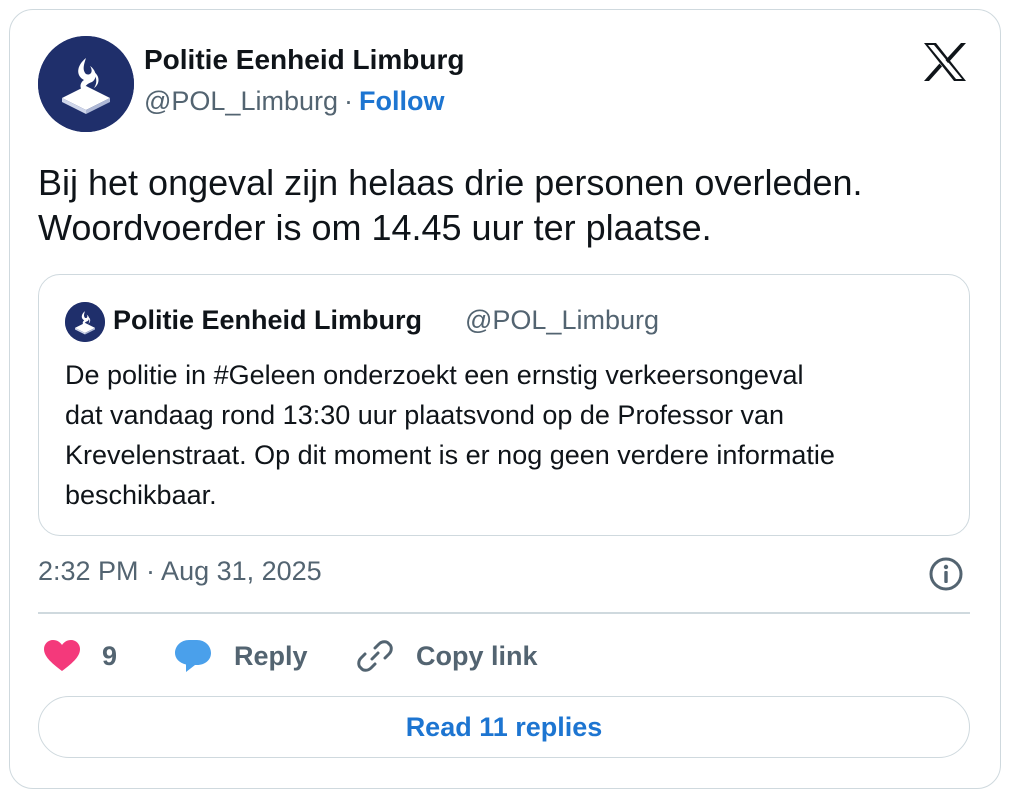 The height and width of the screenshot is (792, 1012). I want to click on x-logo-icon, so click(945, 62).